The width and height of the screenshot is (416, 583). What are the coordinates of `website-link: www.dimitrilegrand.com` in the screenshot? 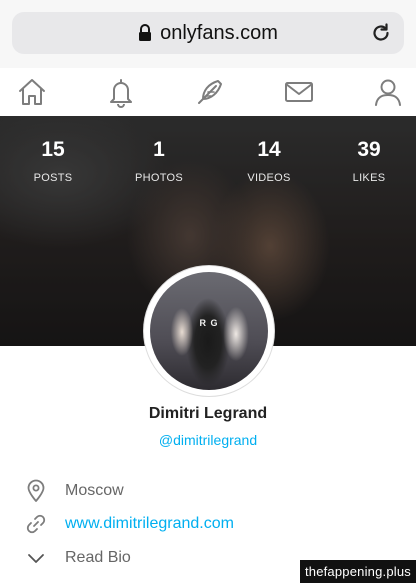 It's located at (149, 524).